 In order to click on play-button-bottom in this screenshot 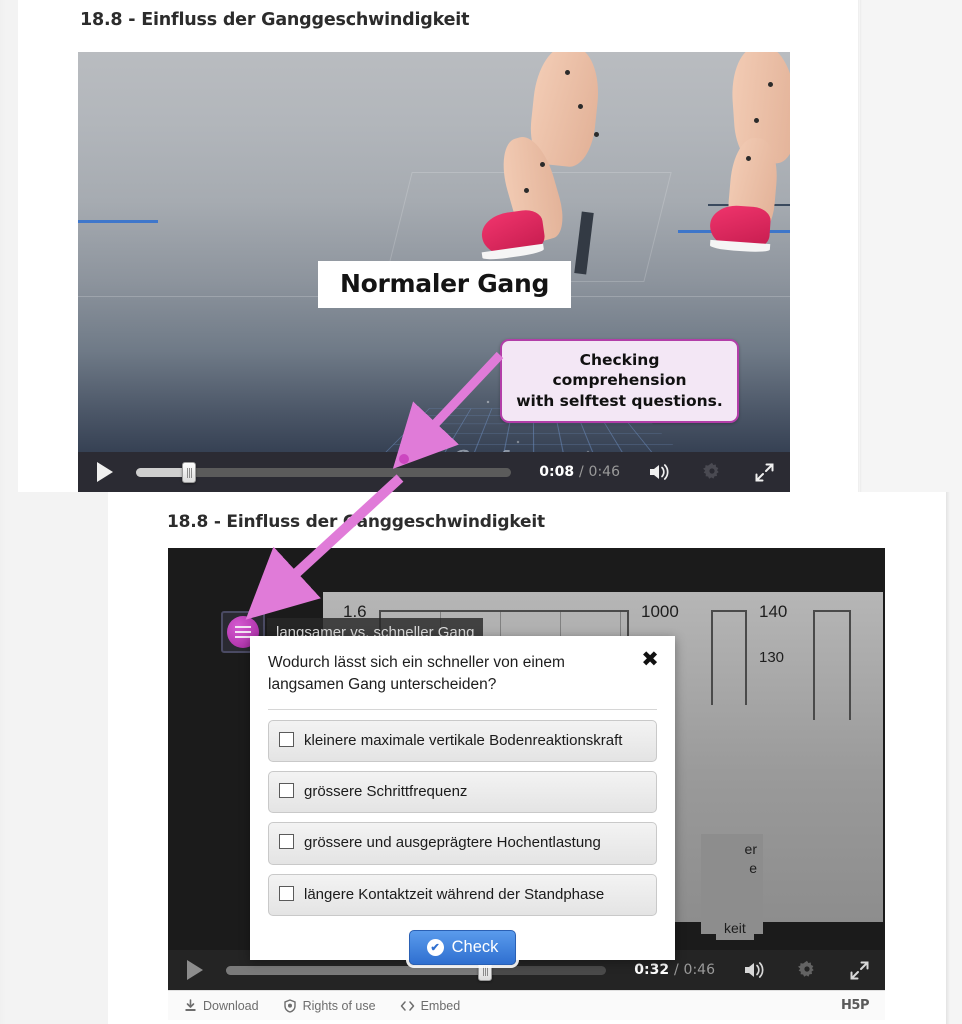, I will do `click(195, 970)`.